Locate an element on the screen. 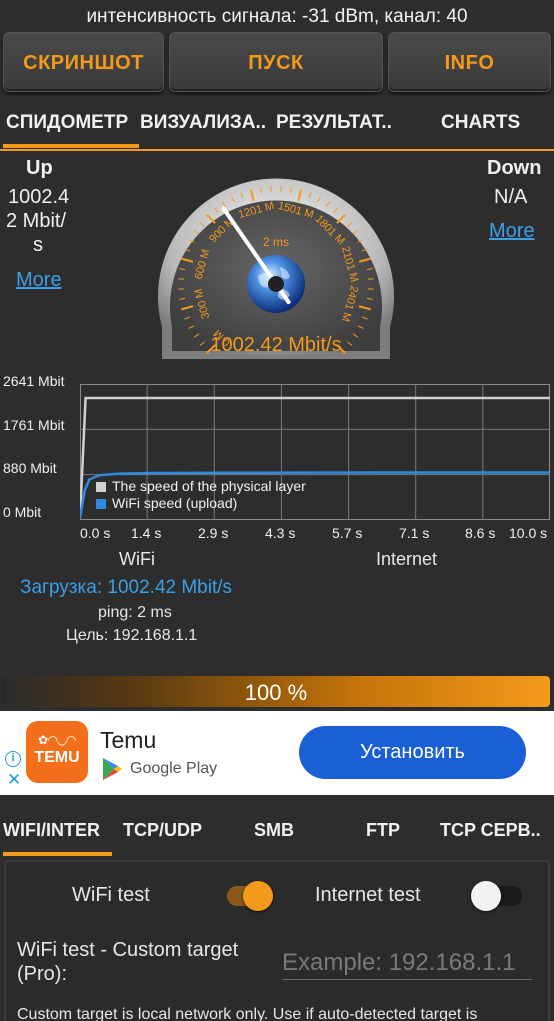  x-tick-label: 8.6 s is located at coordinates (480, 533).